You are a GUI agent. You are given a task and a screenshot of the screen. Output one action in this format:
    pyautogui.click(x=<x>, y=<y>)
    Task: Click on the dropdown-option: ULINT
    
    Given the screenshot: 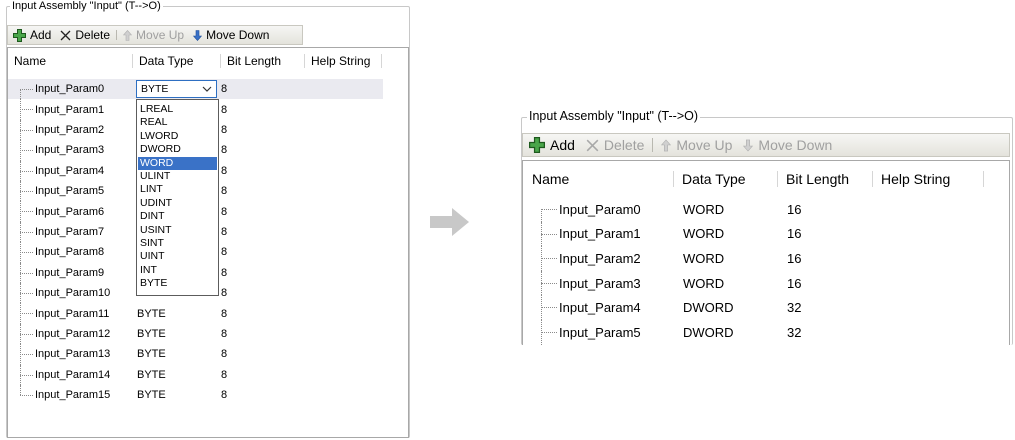 What is the action you would take?
    pyautogui.click(x=177, y=176)
    